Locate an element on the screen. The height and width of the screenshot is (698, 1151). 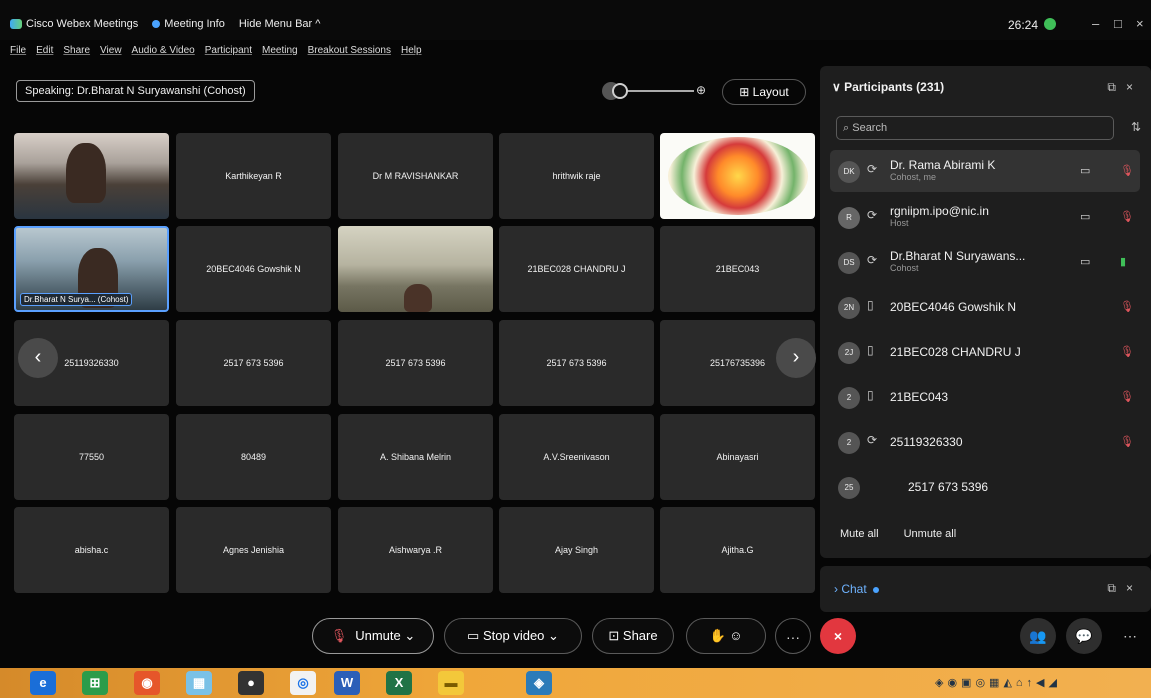
participant-row: 2J ▯ 21BEC028 CHANDRU J 🎙 is located at coordinates (985, 352).